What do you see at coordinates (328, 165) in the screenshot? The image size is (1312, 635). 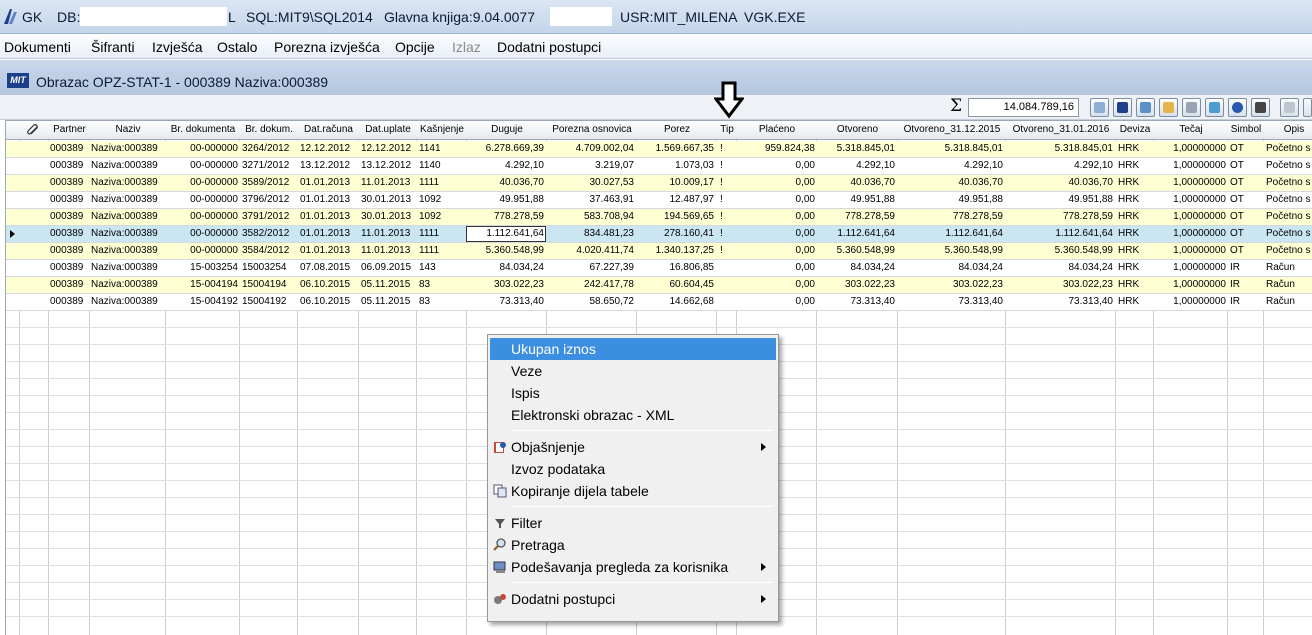 I see `table-cell: 13.12.2012` at bounding box center [328, 165].